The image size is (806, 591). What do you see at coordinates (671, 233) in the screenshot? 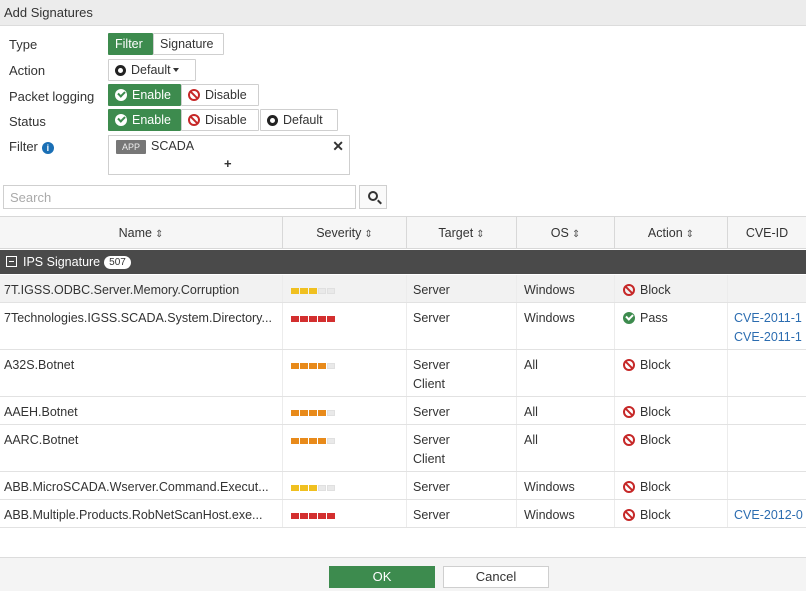
I see `column-header-action: Action ⇕` at bounding box center [671, 233].